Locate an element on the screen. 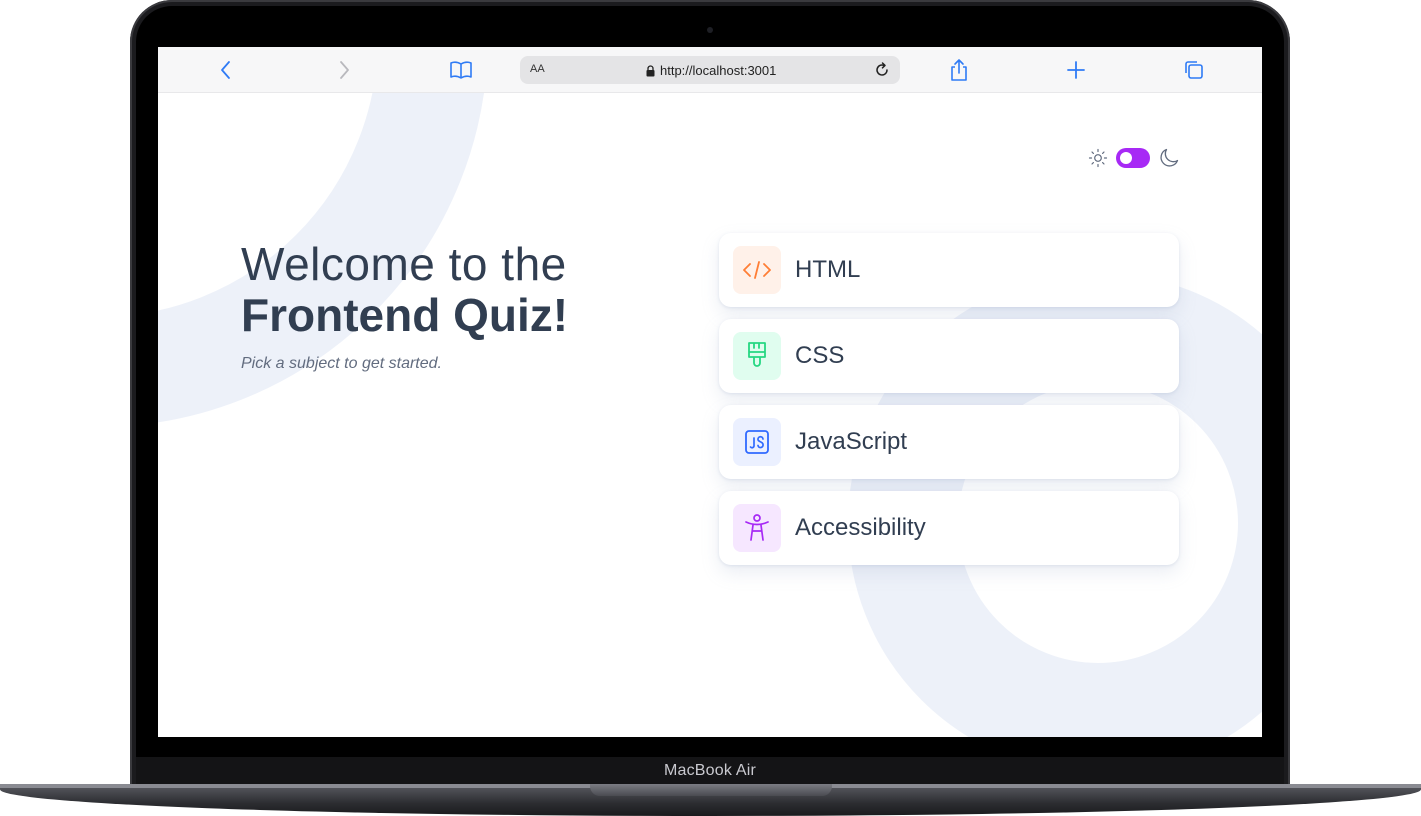 Image resolution: width=1421 pixels, height=816 pixels. text-size-button: AA is located at coordinates (537, 69).